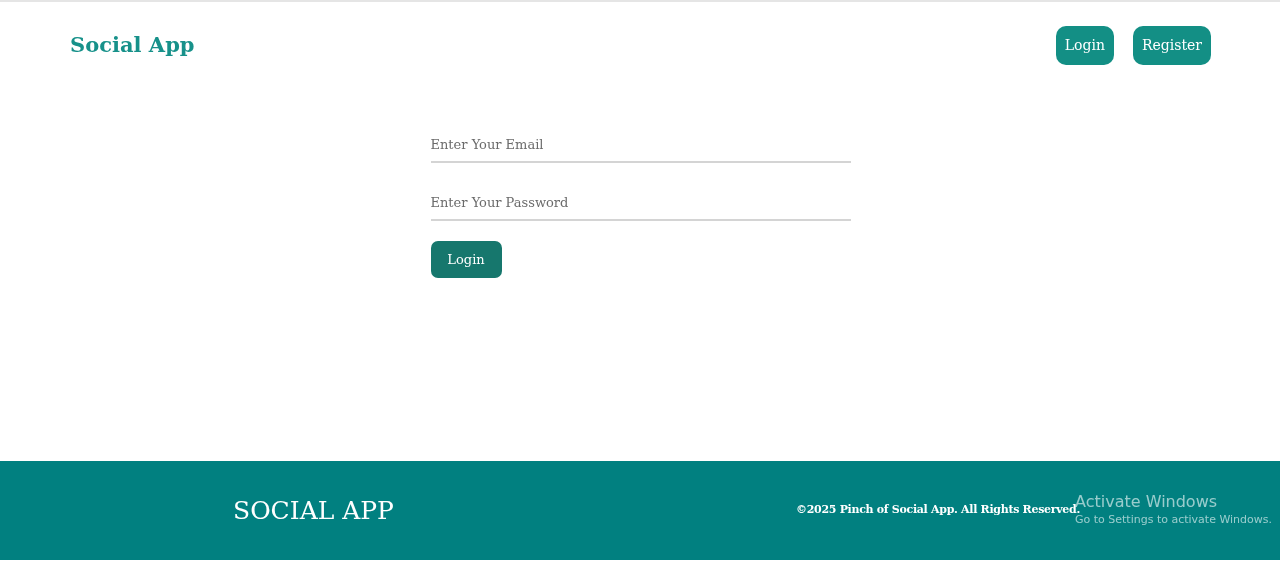 This screenshot has width=1280, height=561. What do you see at coordinates (314, 510) in the screenshot?
I see `footer-brand: SOCIAL APP` at bounding box center [314, 510].